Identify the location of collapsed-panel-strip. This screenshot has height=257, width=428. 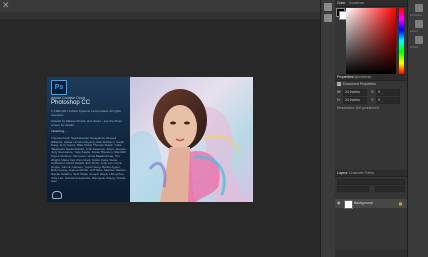
(328, 128).